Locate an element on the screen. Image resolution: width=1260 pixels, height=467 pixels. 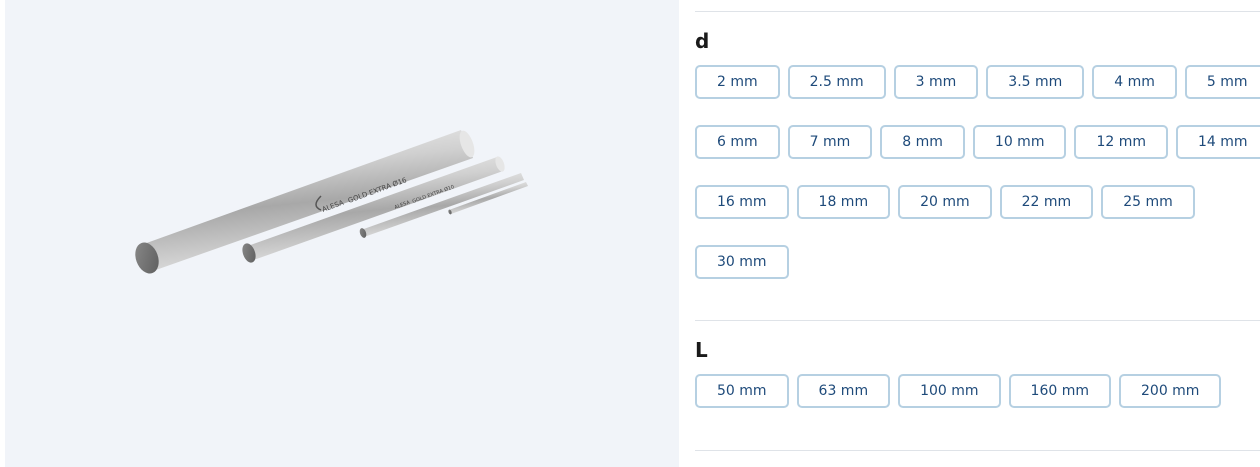
l-option-button: 50 mm is located at coordinates (742, 391).